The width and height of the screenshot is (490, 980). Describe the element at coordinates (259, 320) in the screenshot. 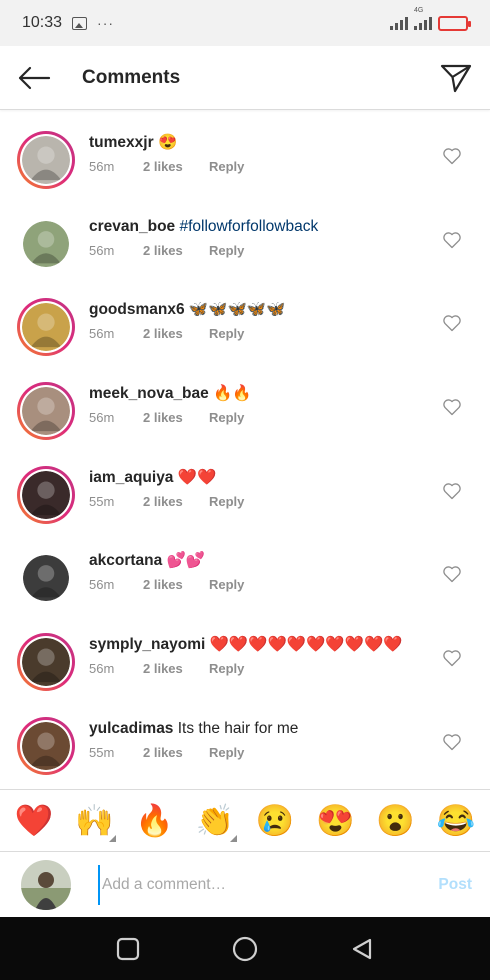

I see `comment-body: goodsmanx6 🦋🦋🦋🦋🦋 56m 2 likes Reply` at that location.